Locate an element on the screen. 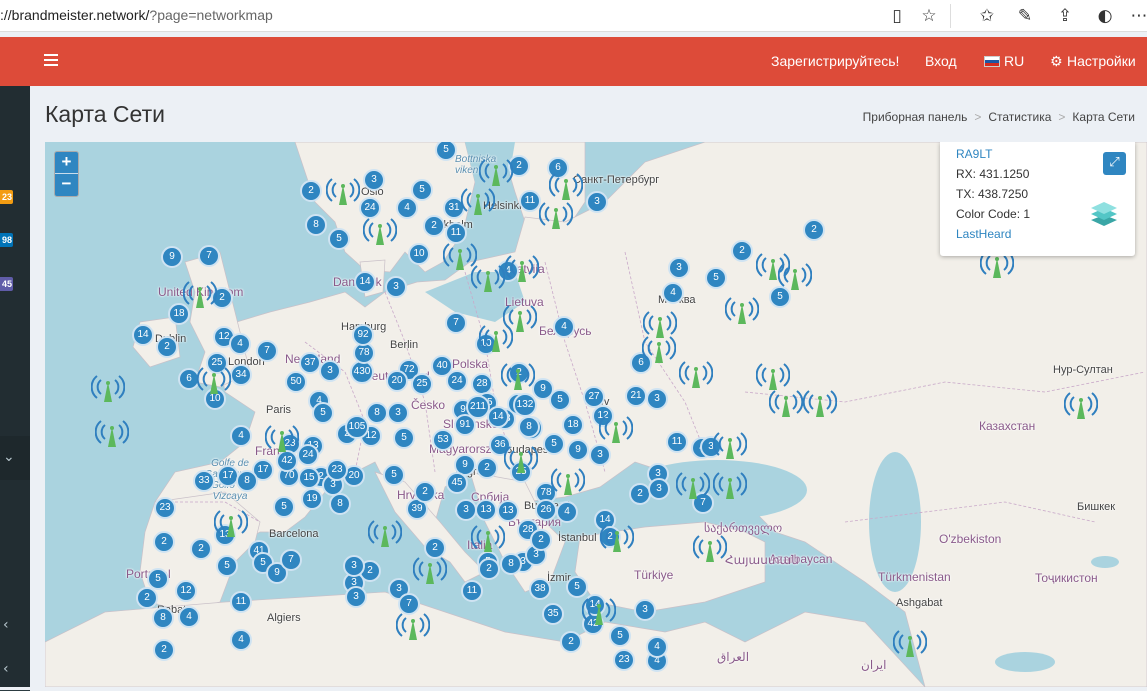 Image resolution: width=1147 pixels, height=691 pixels. map-cluster-marker: 15 is located at coordinates (309, 478).